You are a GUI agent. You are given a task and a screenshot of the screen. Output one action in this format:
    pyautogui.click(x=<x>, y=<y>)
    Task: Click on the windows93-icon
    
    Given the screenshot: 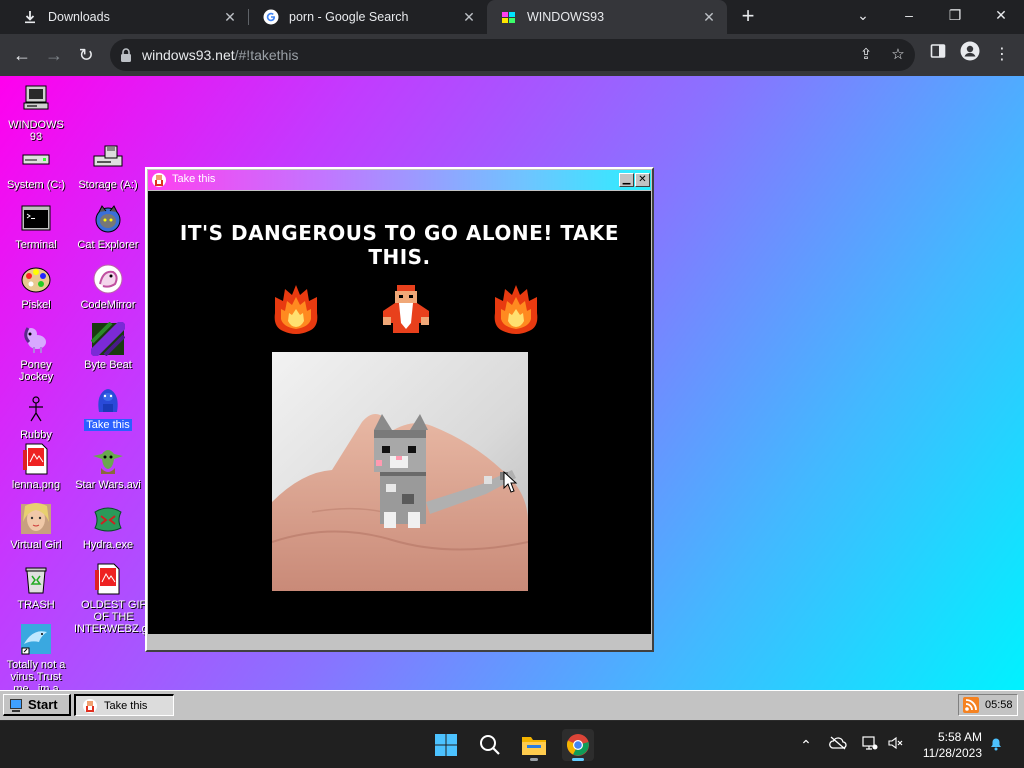 What is the action you would take?
    pyautogui.click(x=509, y=17)
    